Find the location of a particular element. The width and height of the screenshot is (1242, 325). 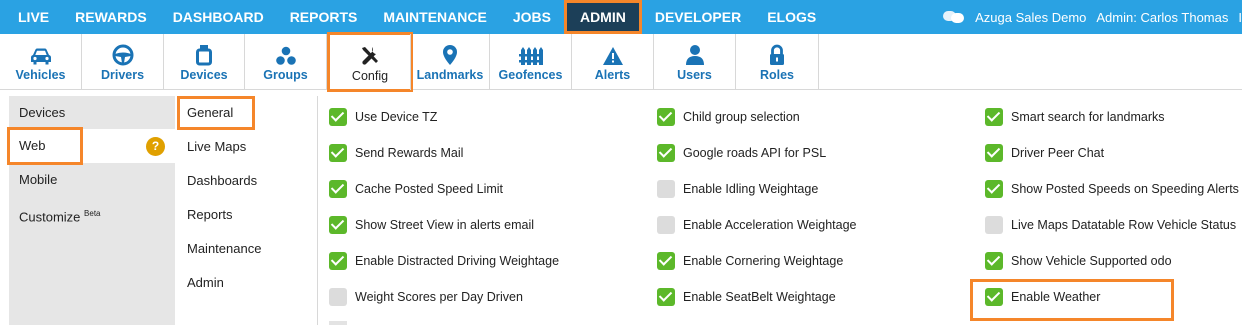

tile-alerts: Alerts is located at coordinates (613, 62).